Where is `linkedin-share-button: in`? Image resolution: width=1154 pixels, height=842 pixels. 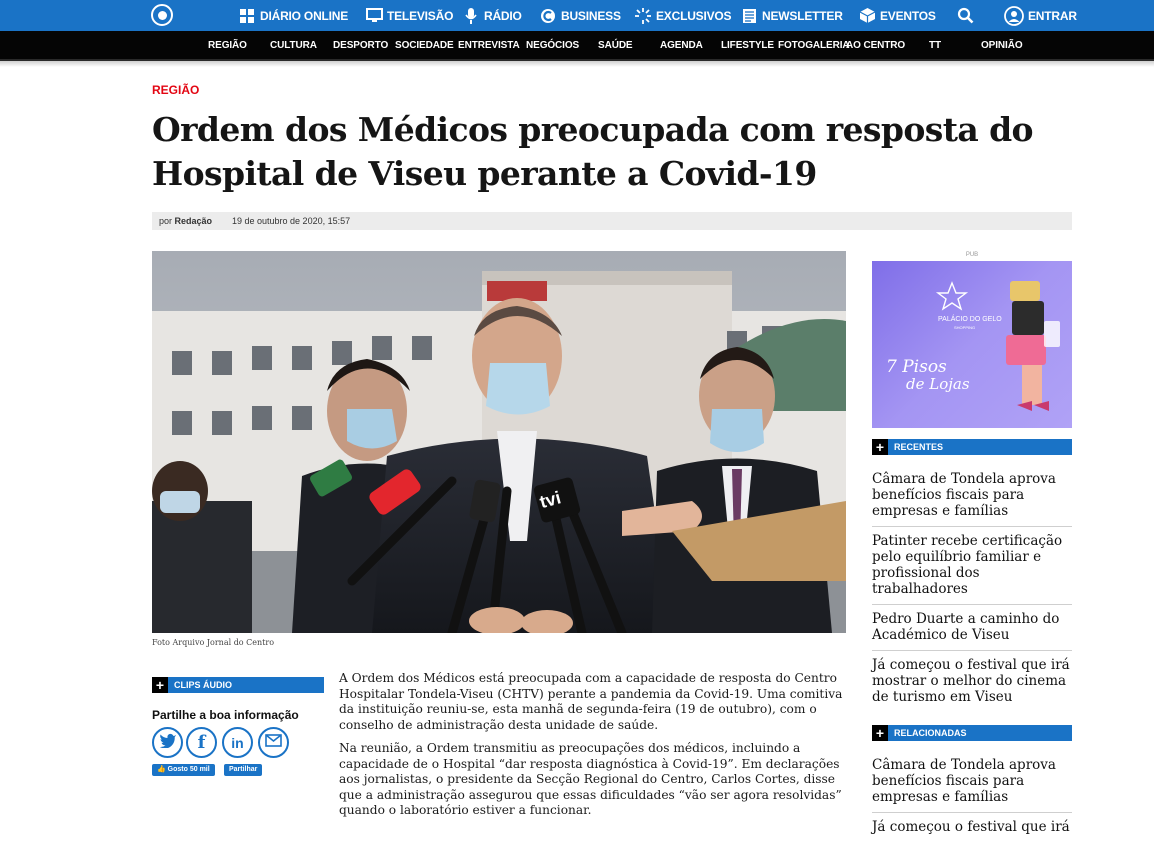 linkedin-share-button: in is located at coordinates (237, 742).